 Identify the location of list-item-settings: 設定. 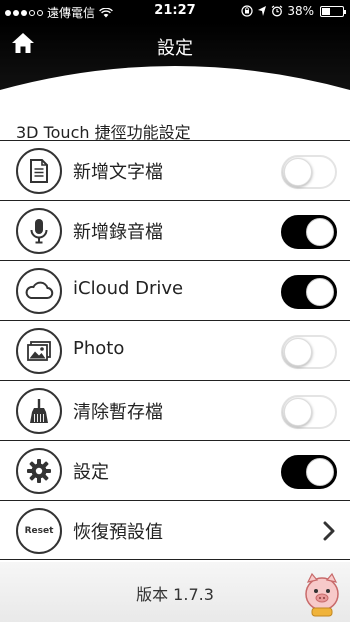
(175, 470).